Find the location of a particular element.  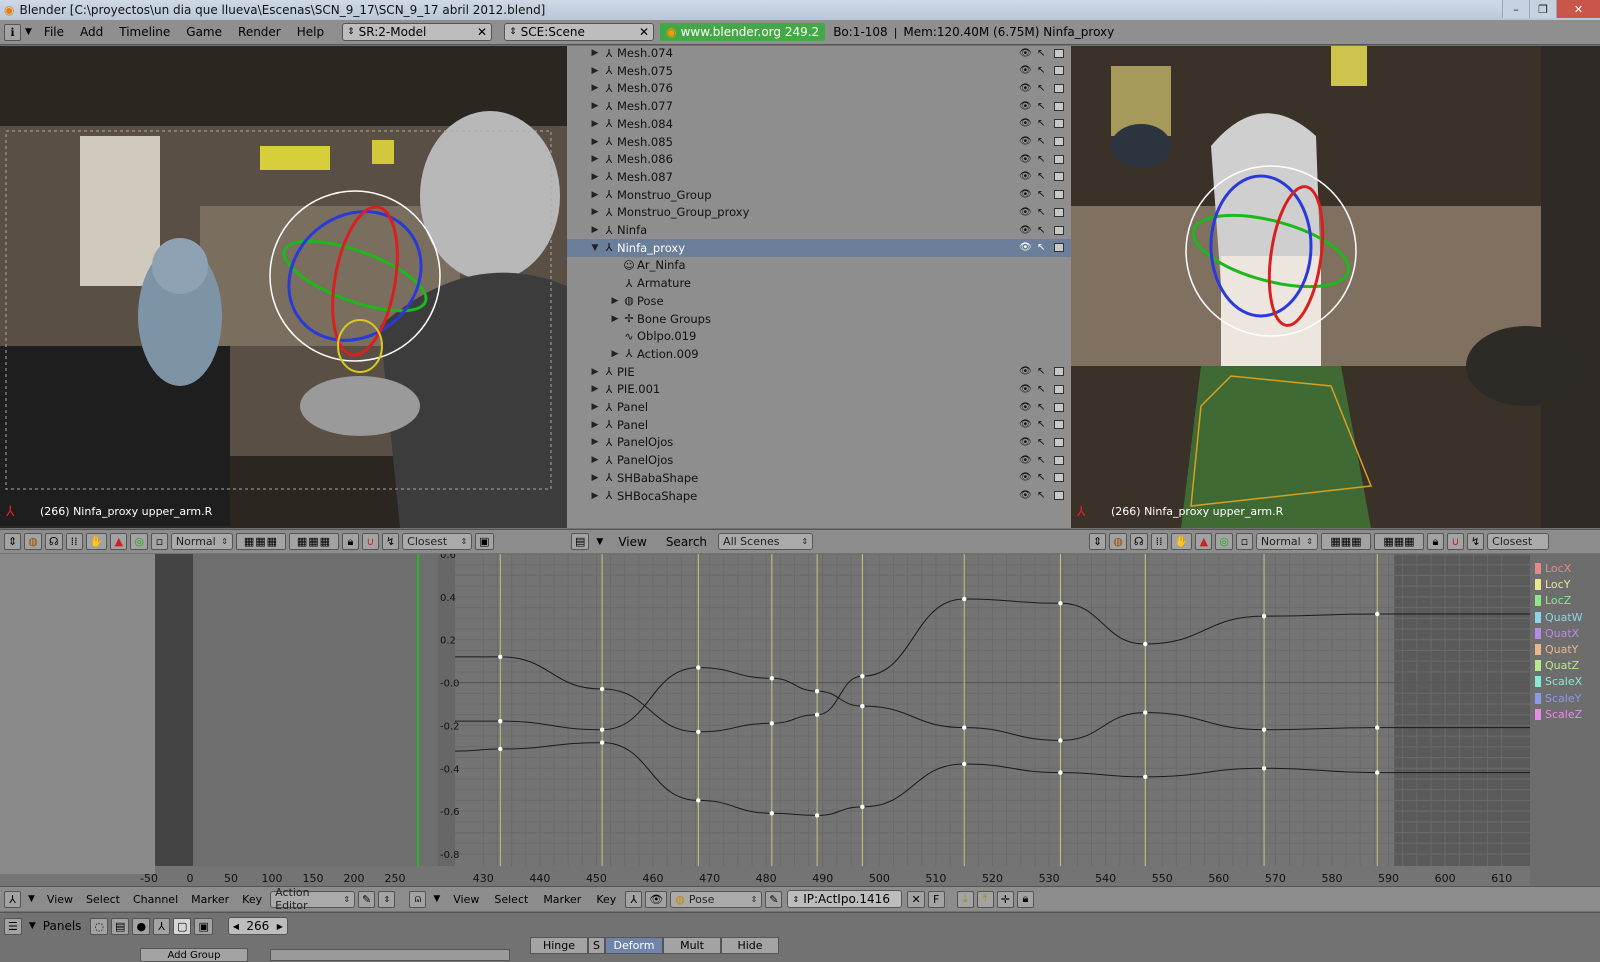

outliner-row: ▶ ⅄ Ninfa 👁︎ ↖ is located at coordinates (819, 230).